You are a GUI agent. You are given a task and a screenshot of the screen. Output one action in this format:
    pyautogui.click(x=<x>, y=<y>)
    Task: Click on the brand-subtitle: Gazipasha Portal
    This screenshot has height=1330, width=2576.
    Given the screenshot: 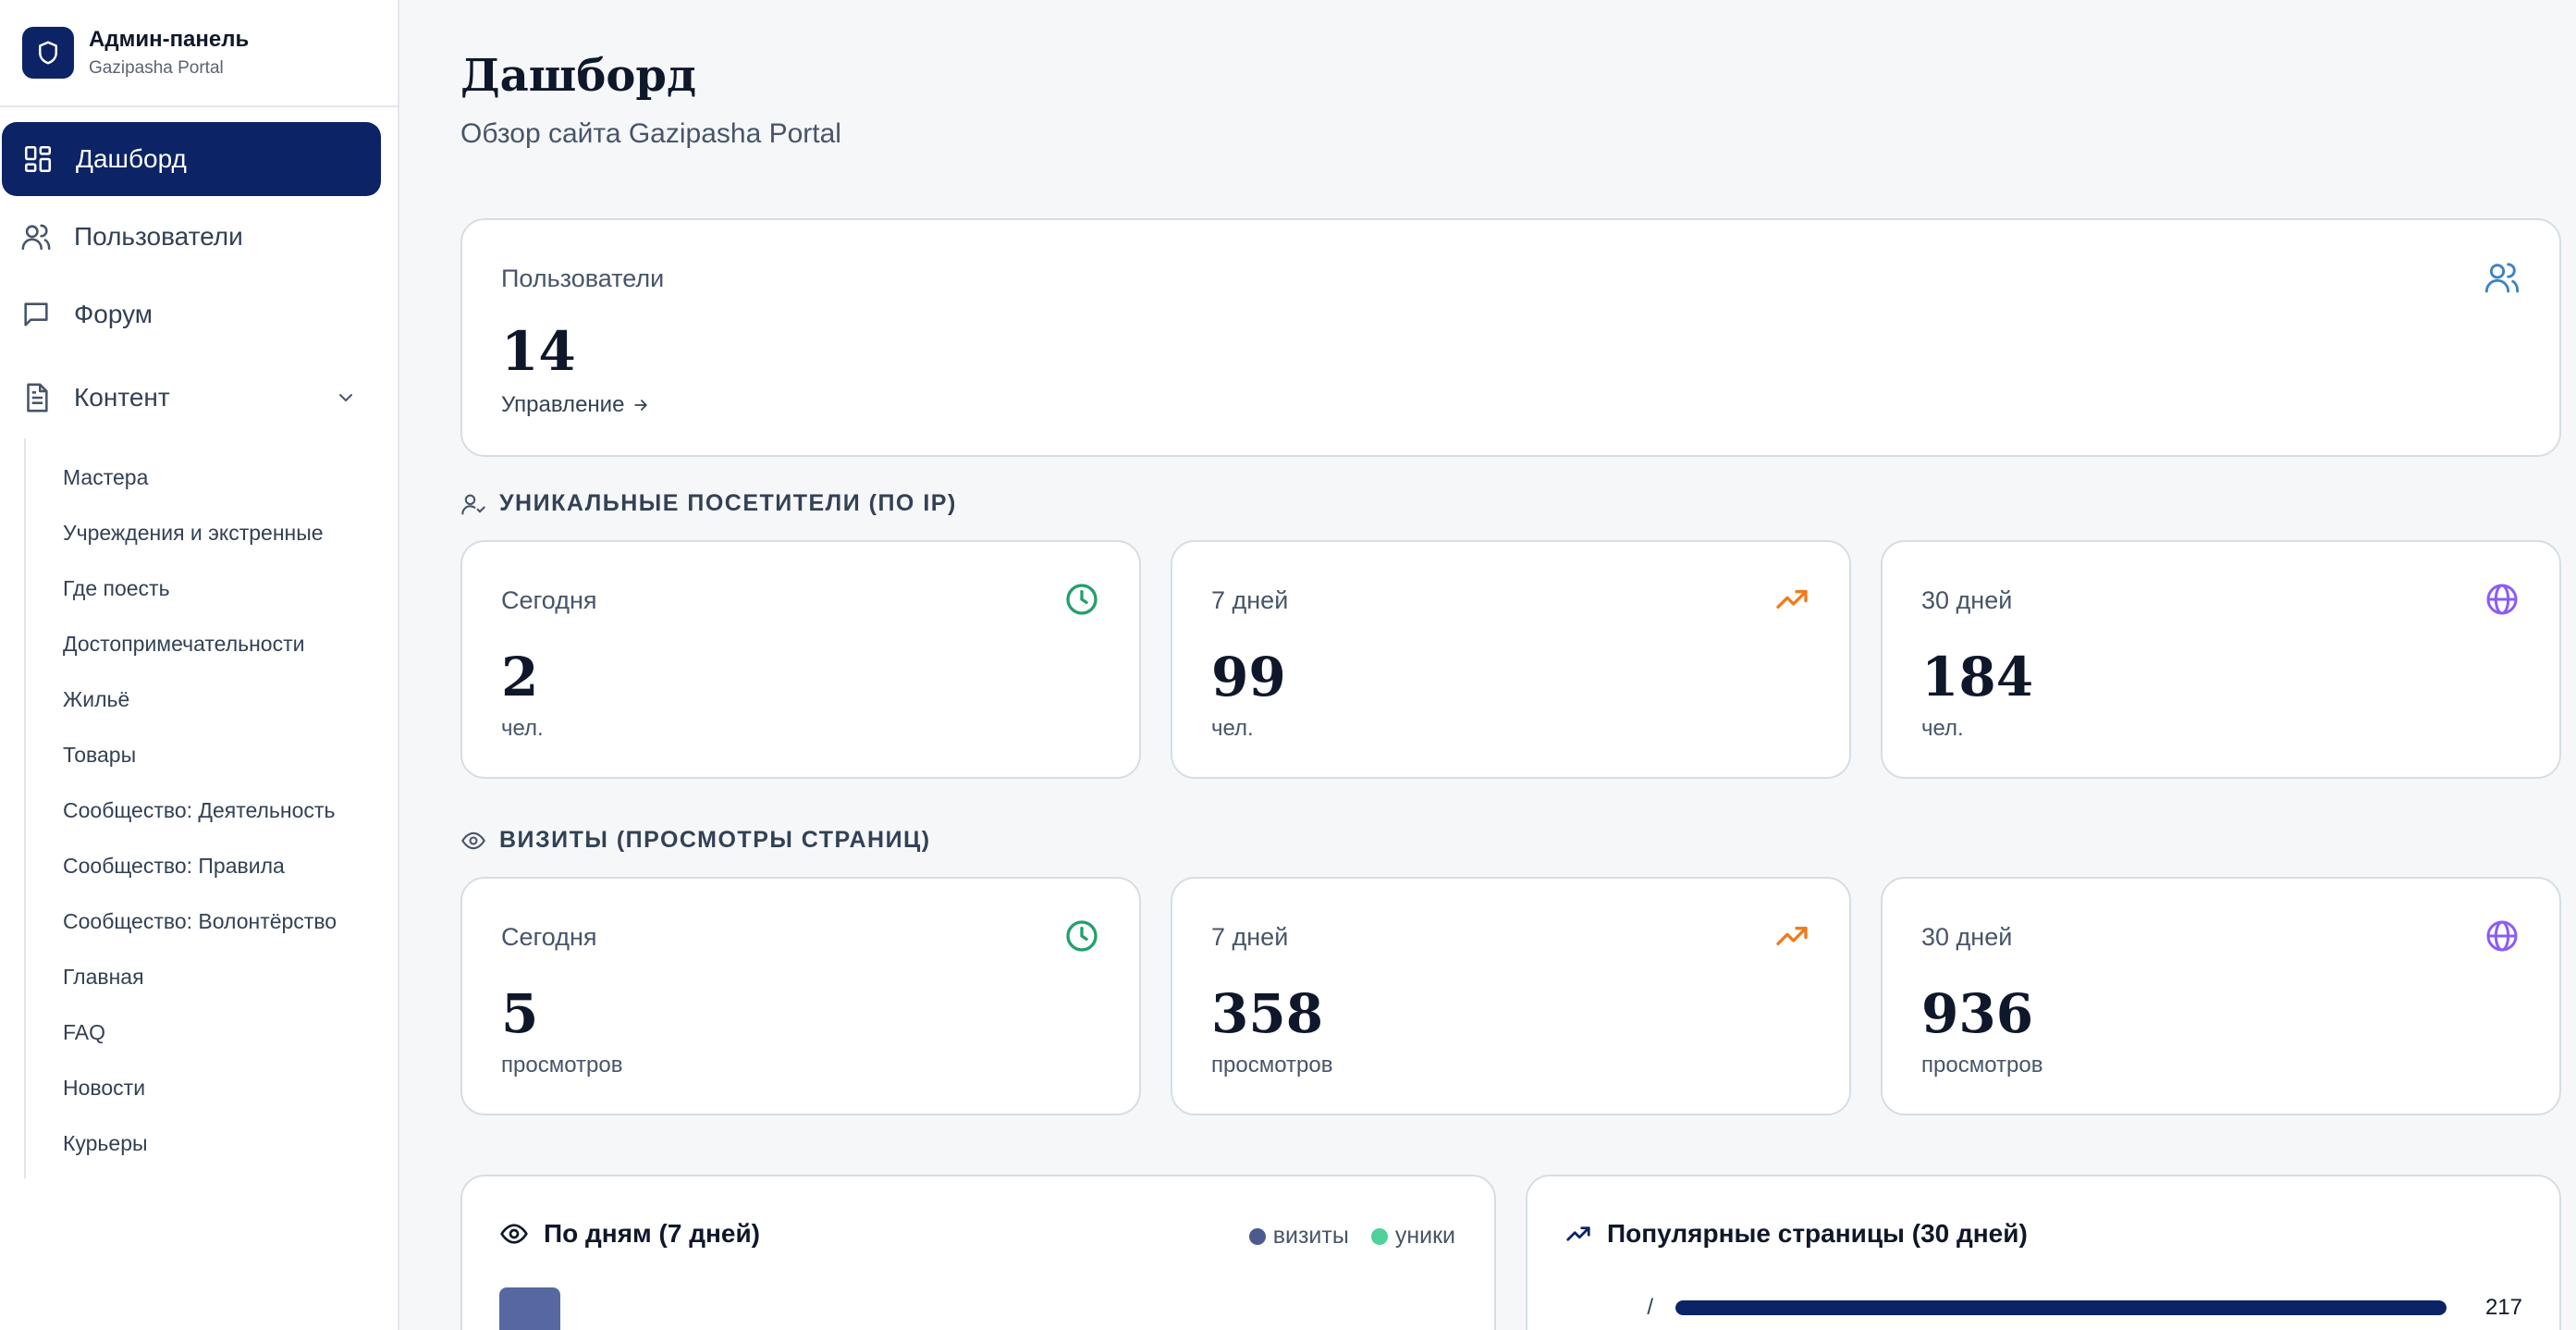 What is the action you would take?
    pyautogui.click(x=157, y=68)
    